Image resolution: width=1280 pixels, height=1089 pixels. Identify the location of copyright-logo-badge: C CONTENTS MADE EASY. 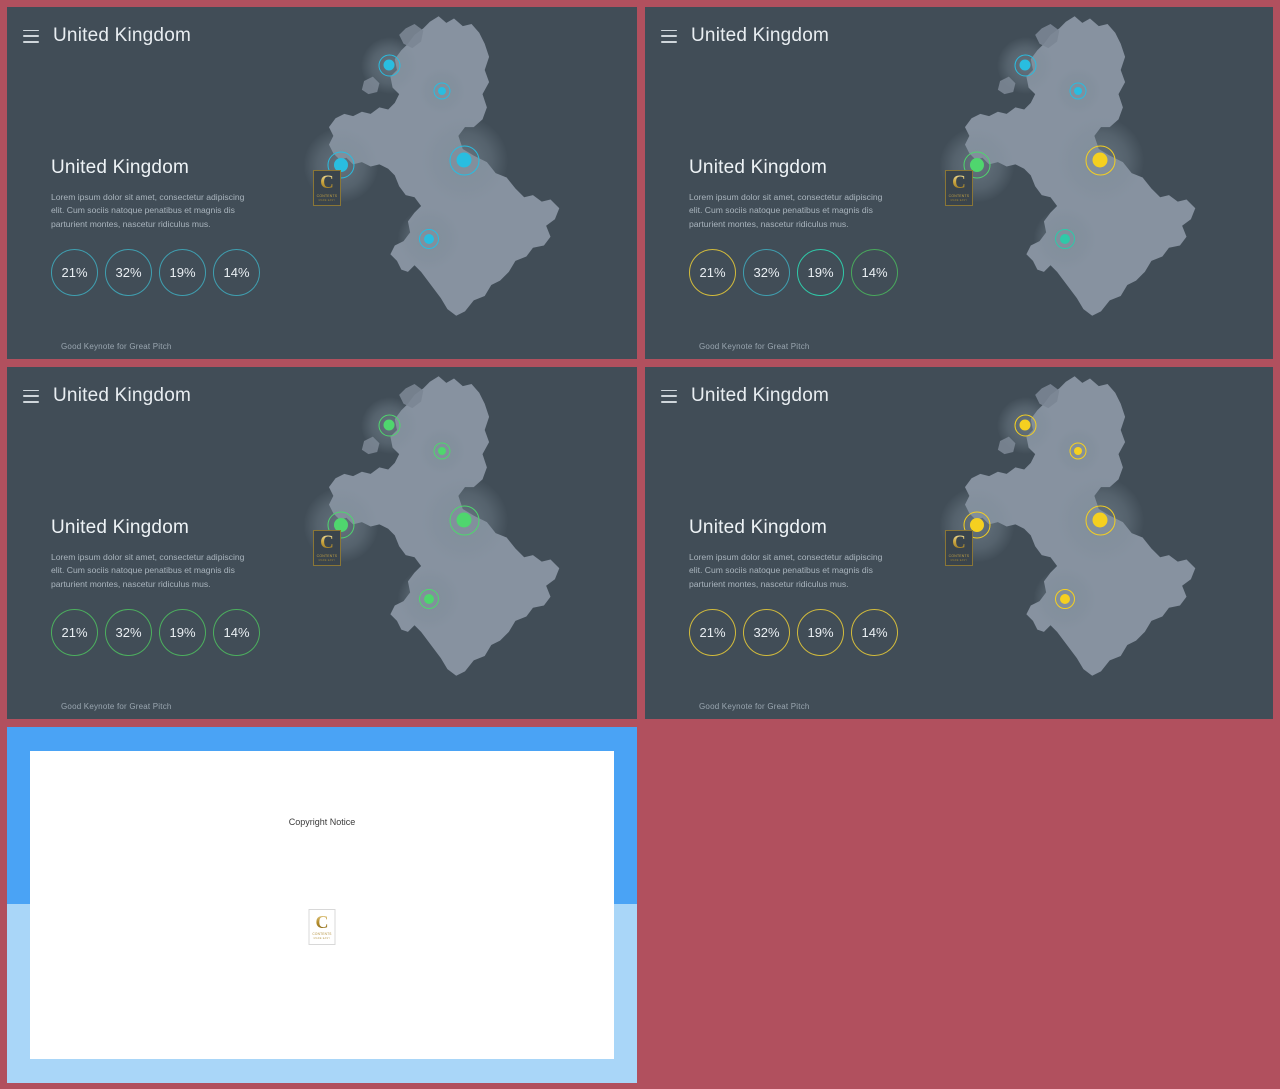
(322, 927).